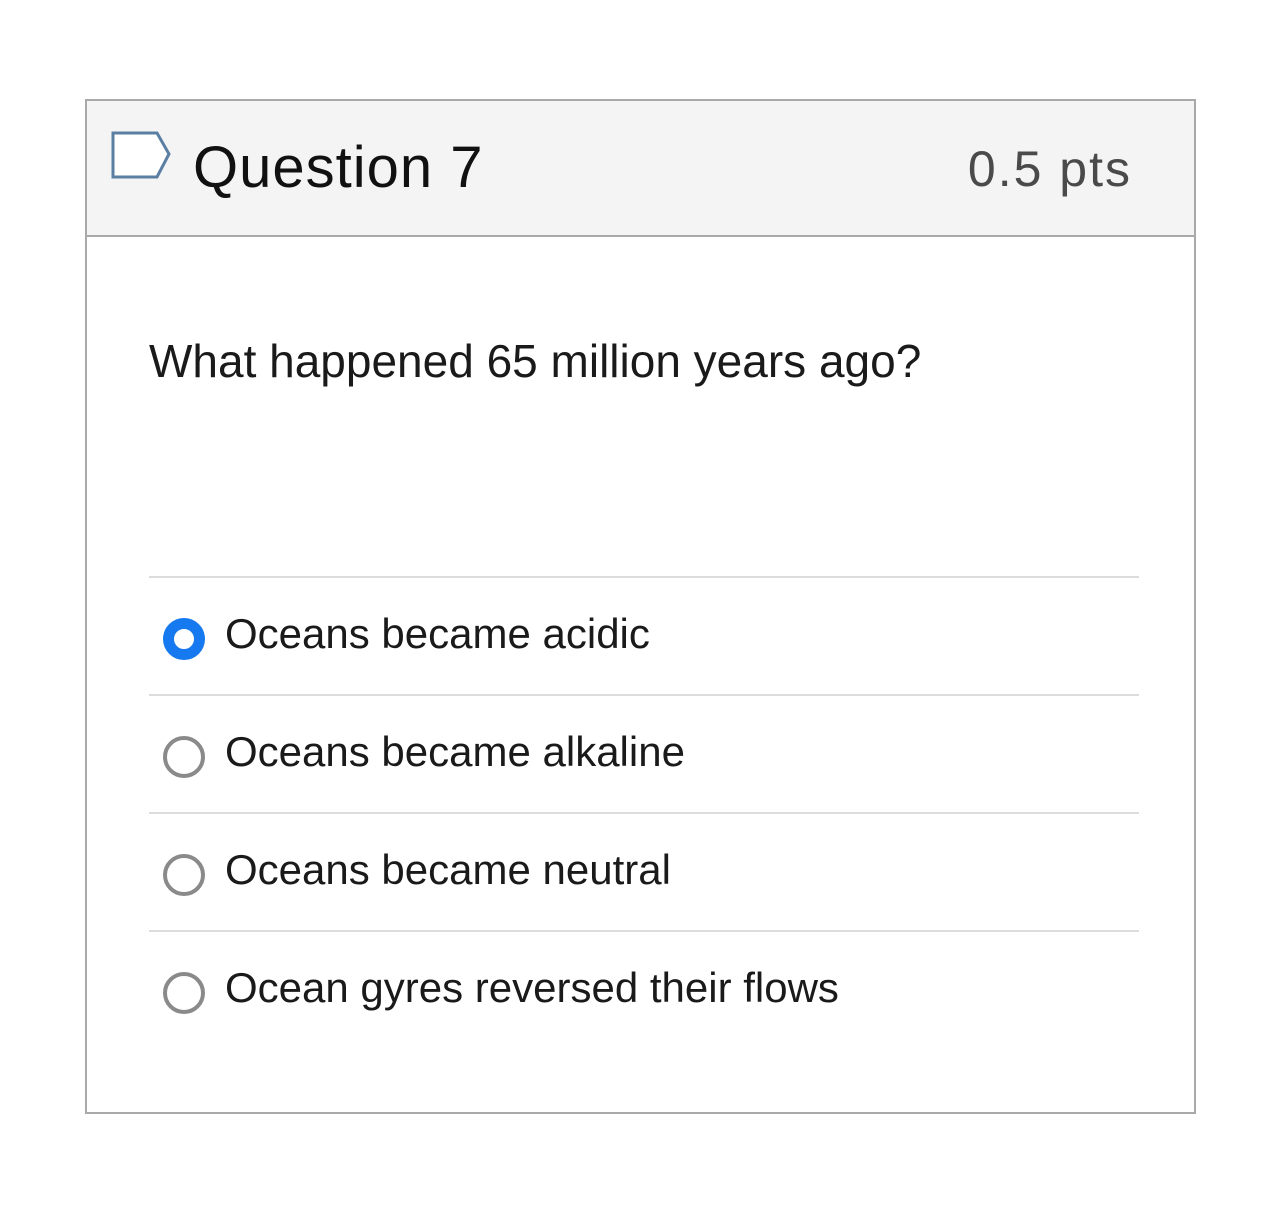 This screenshot has width=1284, height=1214. I want to click on answer-label: Oceans became acidic, so click(437, 634).